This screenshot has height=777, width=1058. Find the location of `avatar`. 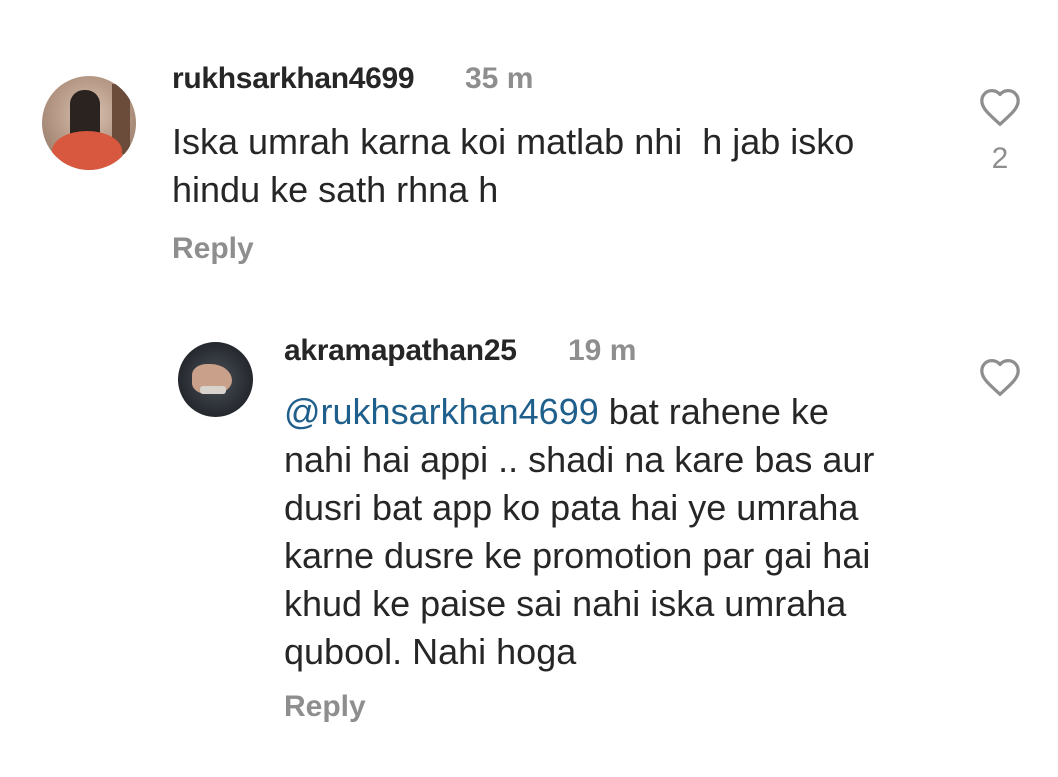

avatar is located at coordinates (215, 379).